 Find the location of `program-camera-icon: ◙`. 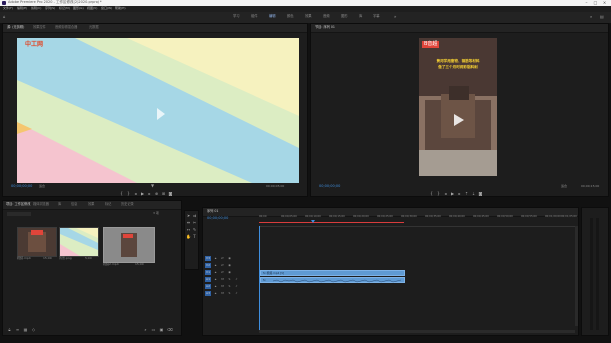

program-camera-icon: ◙ is located at coordinates (480, 193).